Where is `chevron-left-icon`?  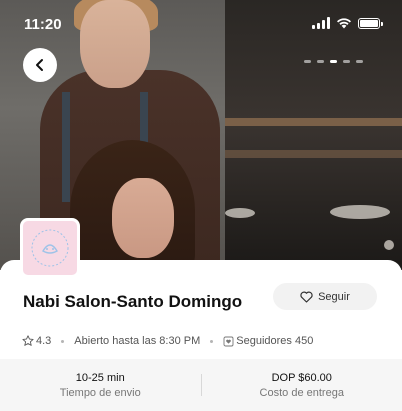
chevron-left-icon is located at coordinates (39, 65).